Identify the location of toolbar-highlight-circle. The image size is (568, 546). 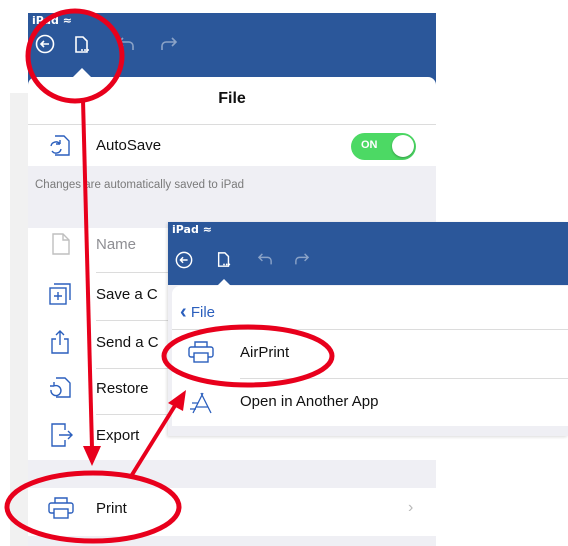
(75, 56).